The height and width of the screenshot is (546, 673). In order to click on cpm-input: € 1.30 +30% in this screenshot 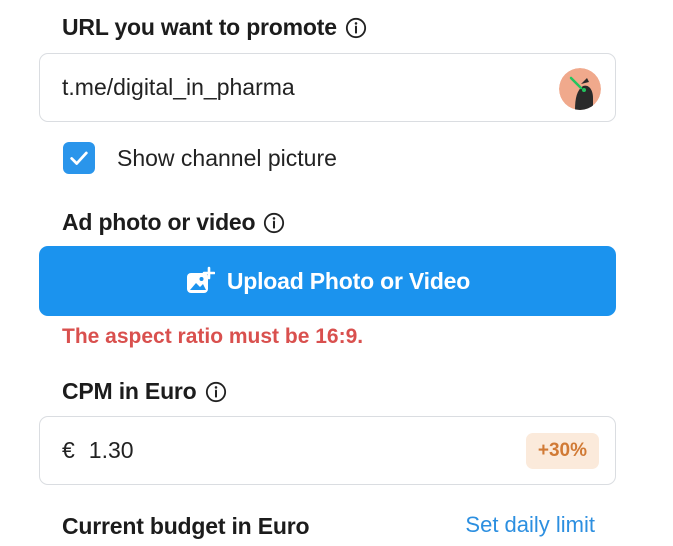, I will do `click(327, 450)`.